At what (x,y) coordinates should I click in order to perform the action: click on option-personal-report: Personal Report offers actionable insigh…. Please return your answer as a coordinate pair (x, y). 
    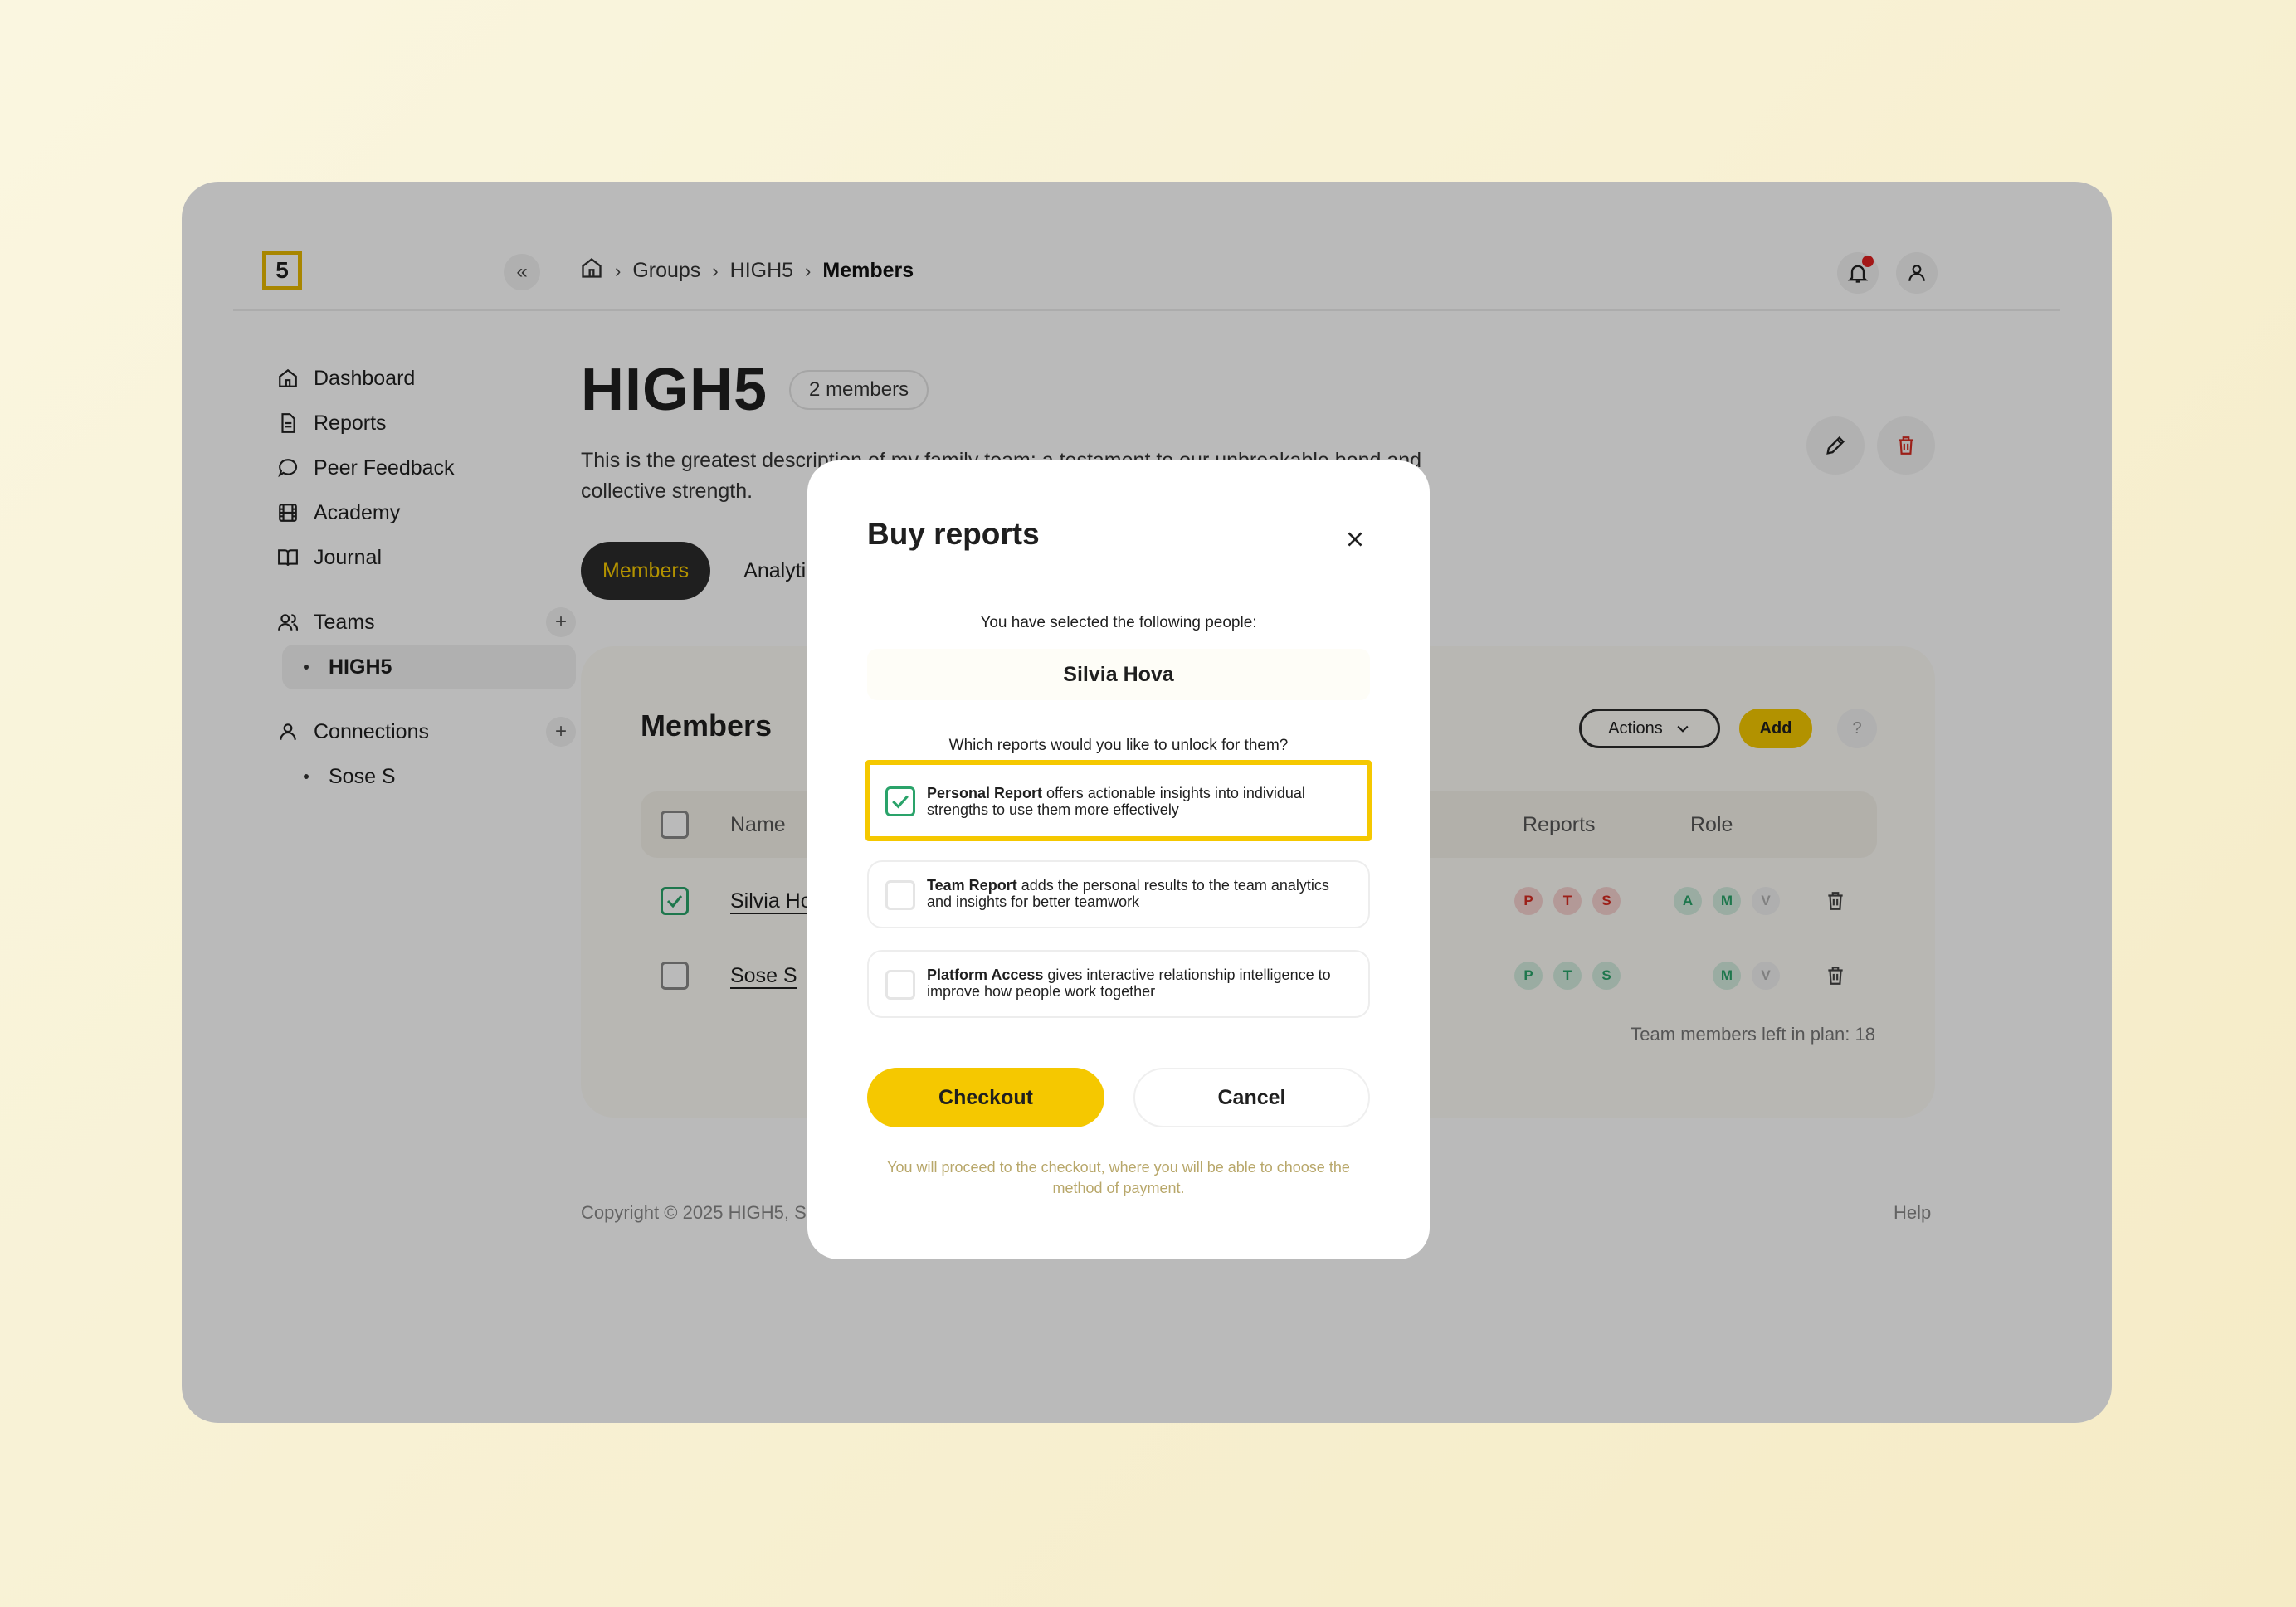
    Looking at the image, I should click on (1118, 800).